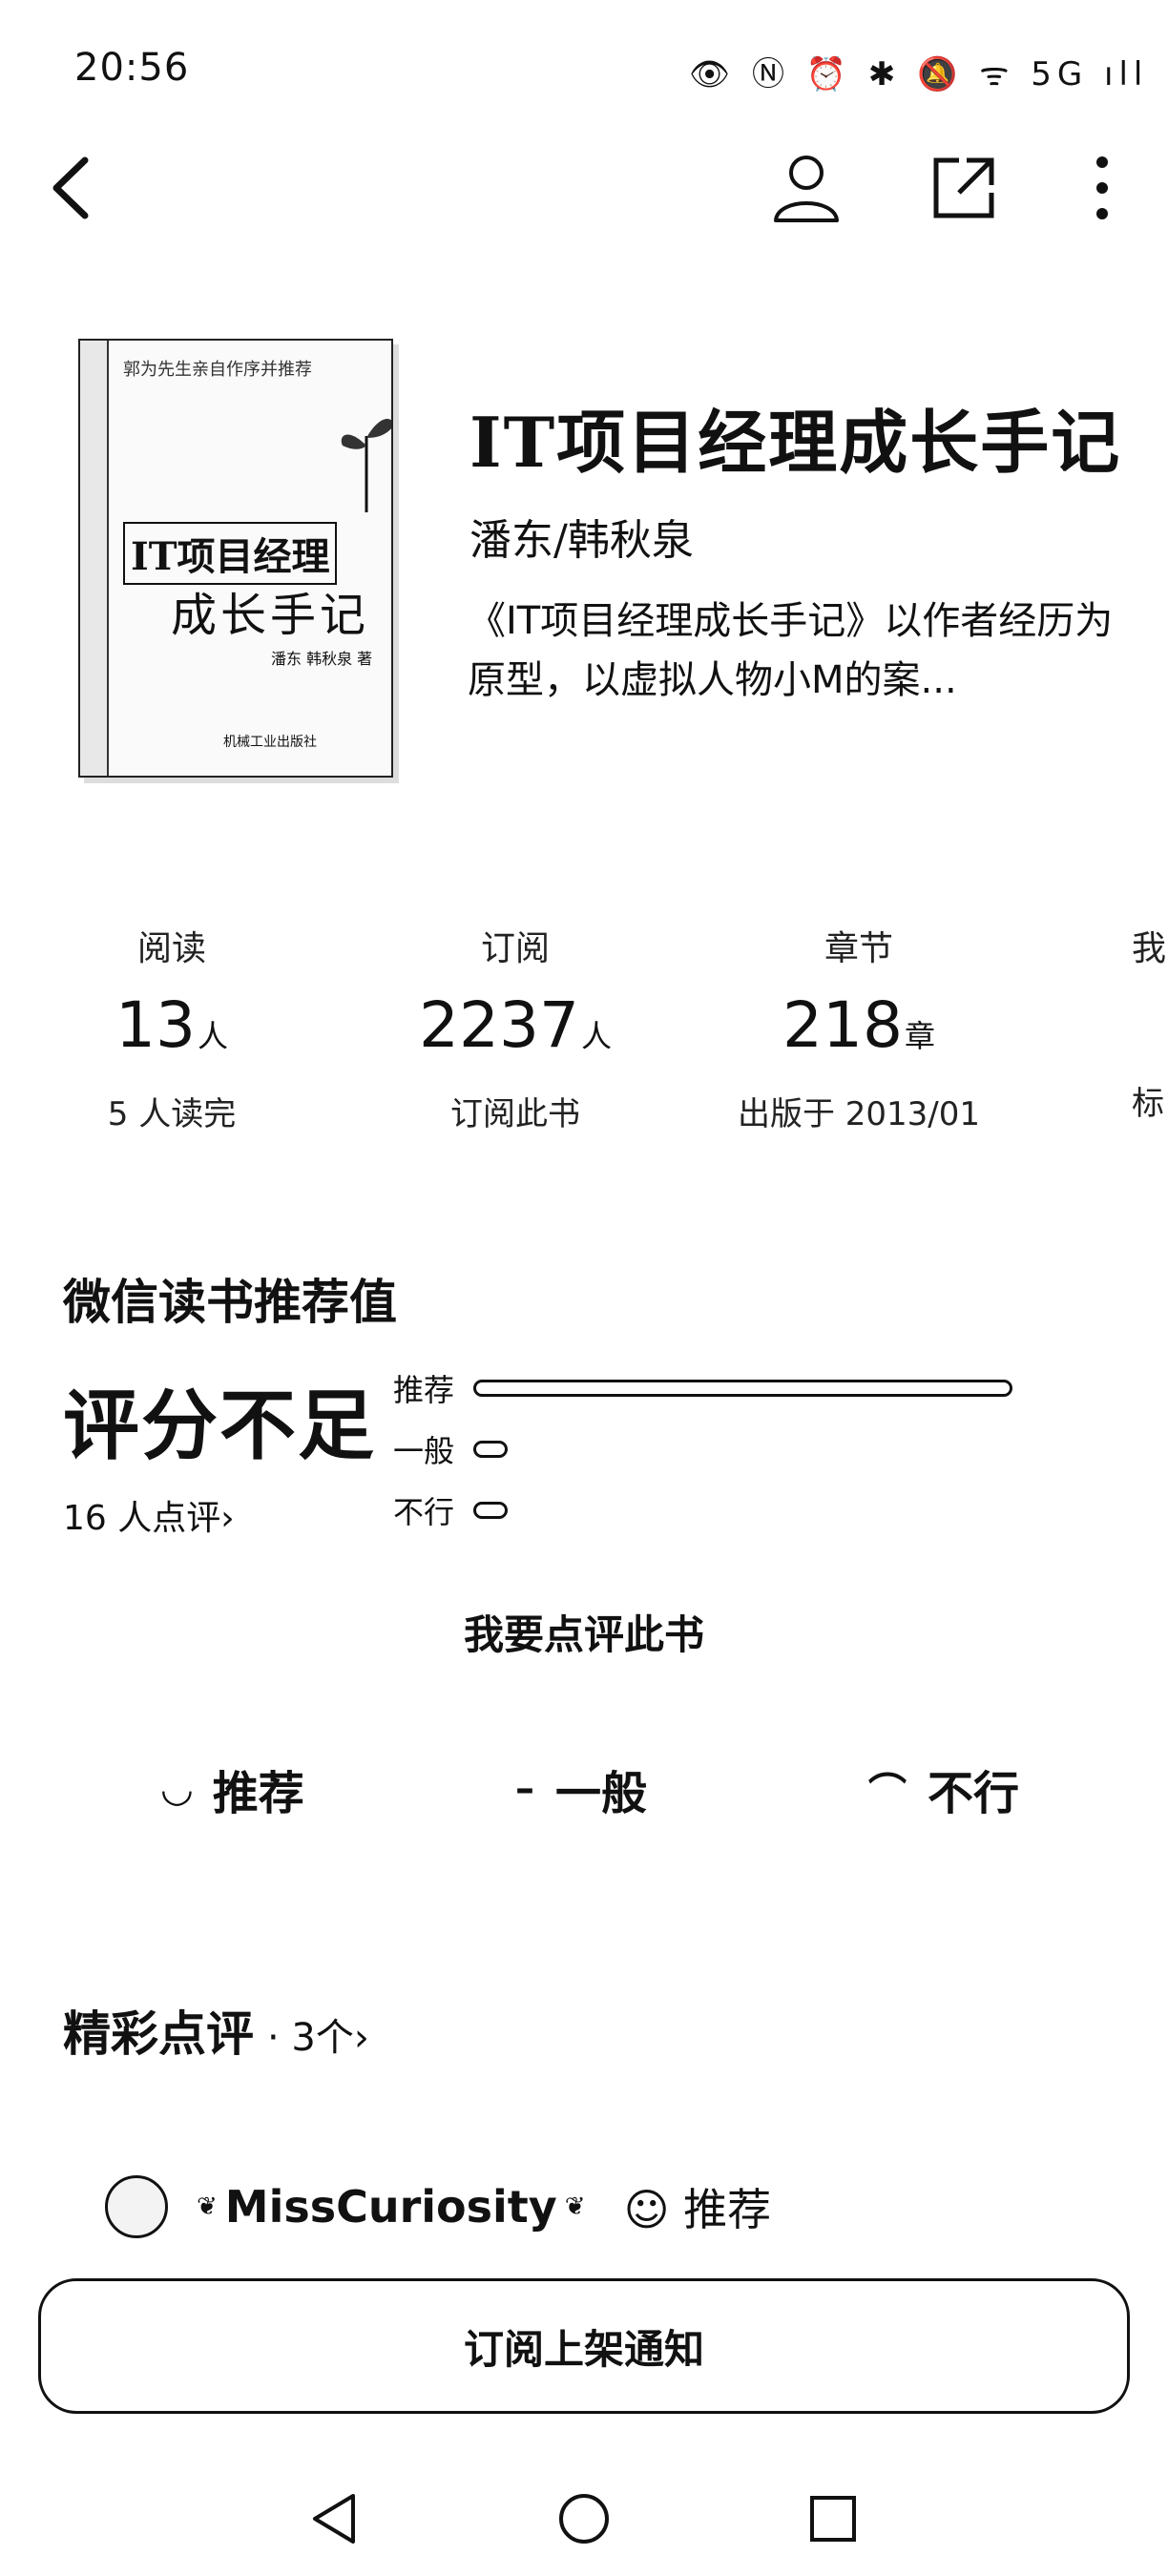  Describe the element at coordinates (919, 74) in the screenshot. I see `status-icons-glyphs: 👁 Ⓝ ⏰ ✱ 🔕 ᯤ 5G ıll` at that location.